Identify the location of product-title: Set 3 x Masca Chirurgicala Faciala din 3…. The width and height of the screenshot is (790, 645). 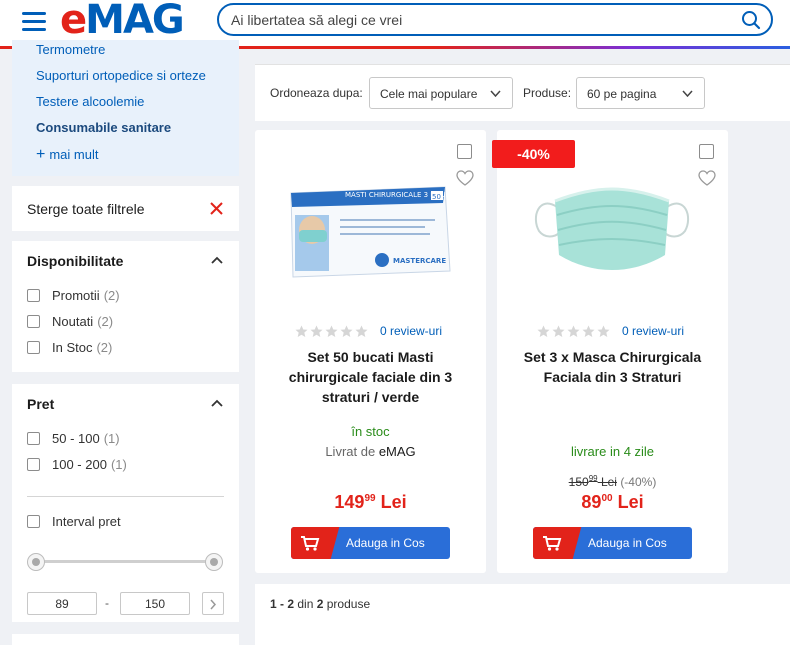
(612, 367).